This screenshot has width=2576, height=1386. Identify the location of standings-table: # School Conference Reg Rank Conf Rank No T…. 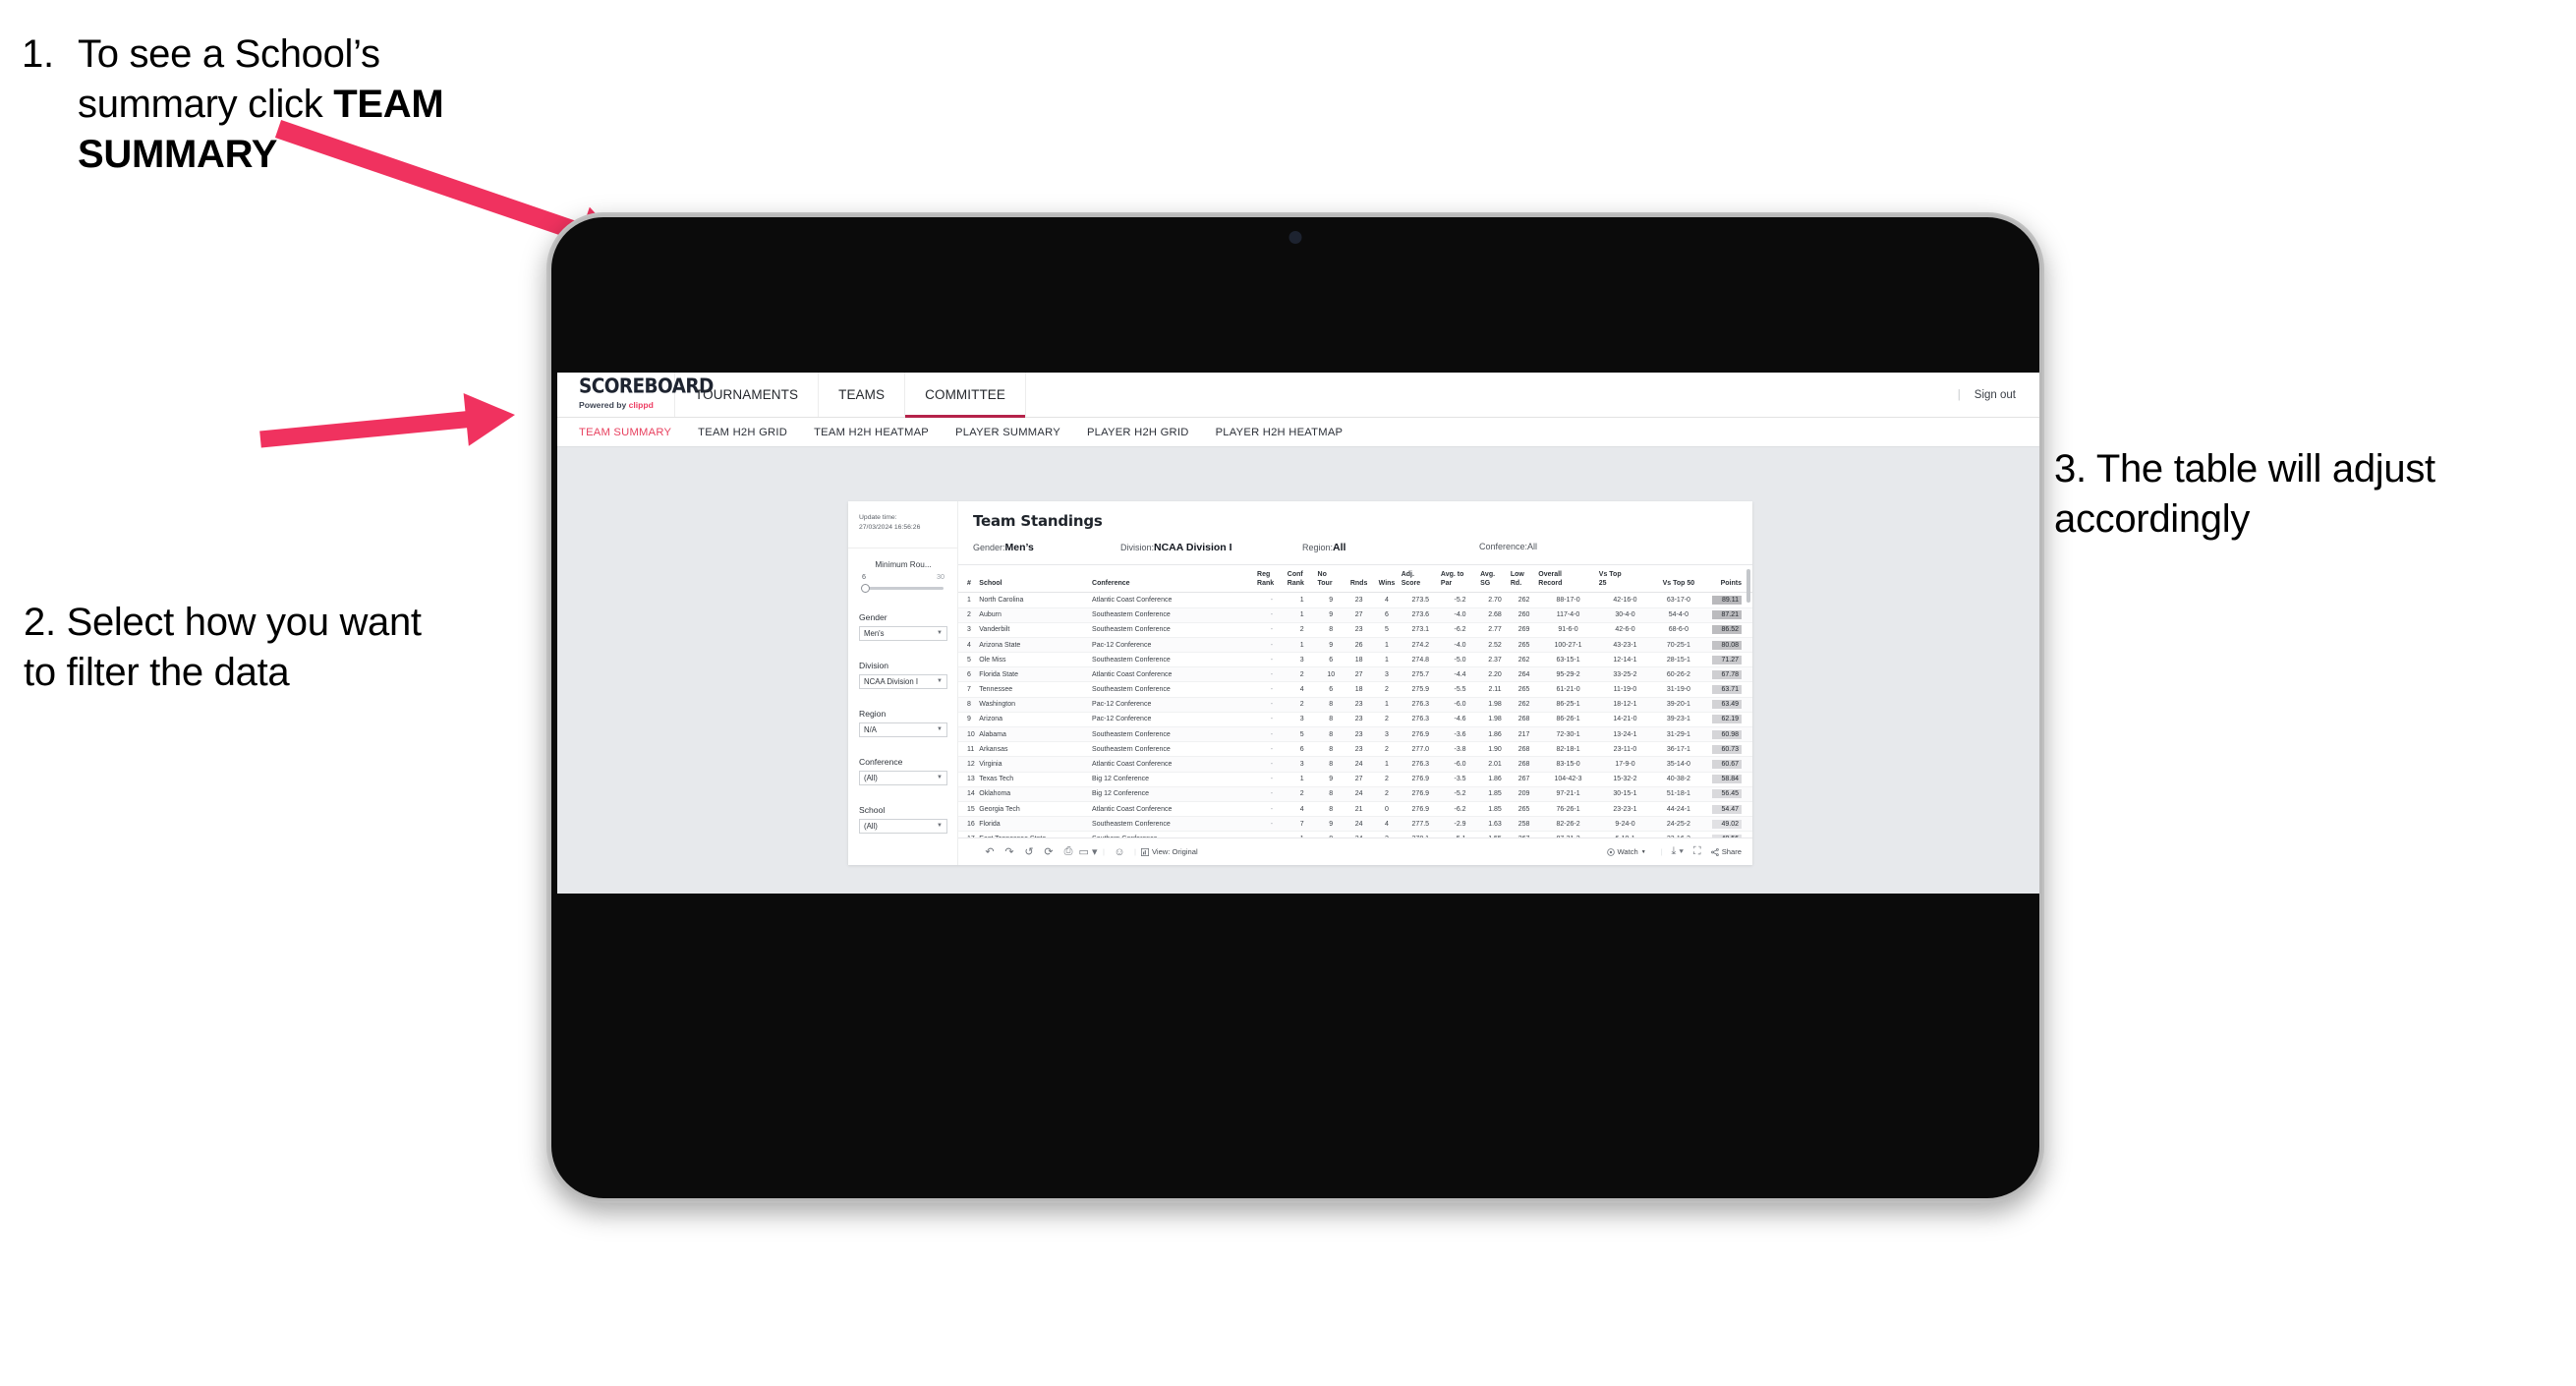
(1355, 701).